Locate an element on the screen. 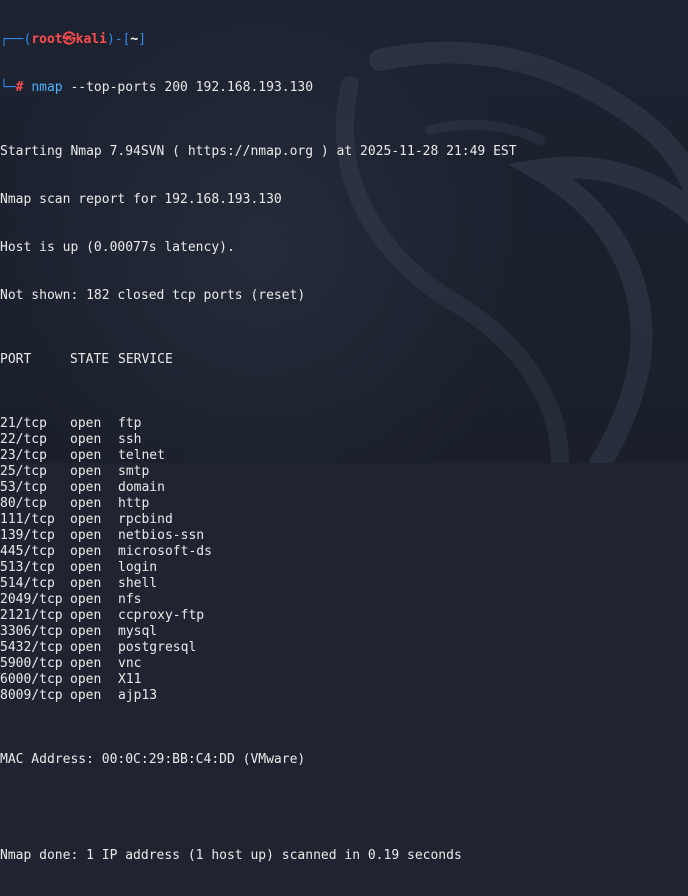 This screenshot has width=688, height=896. output-host-up: Host is up (0.00077s latency). is located at coordinates (117, 247).